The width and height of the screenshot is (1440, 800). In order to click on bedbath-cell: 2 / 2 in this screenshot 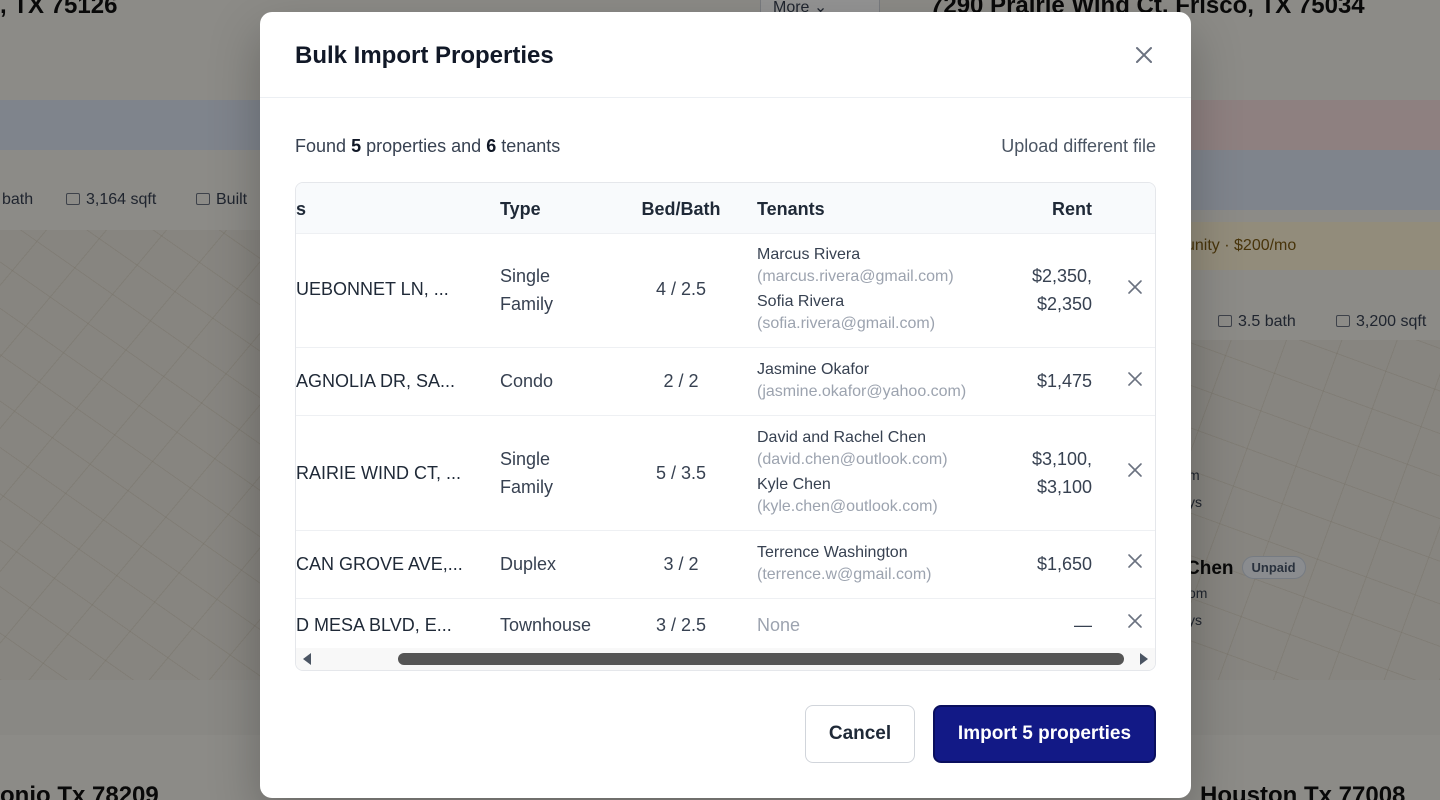, I will do `click(681, 381)`.